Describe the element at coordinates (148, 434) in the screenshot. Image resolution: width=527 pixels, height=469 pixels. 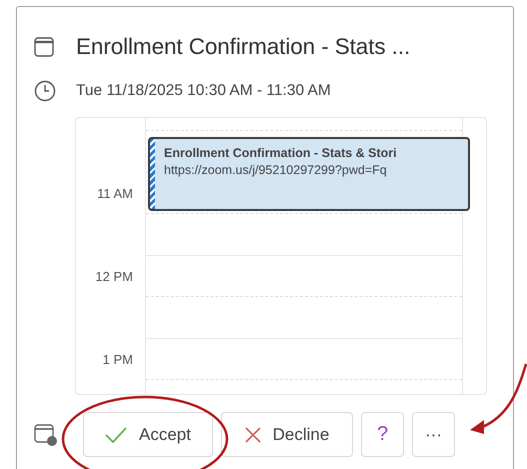
I see `accept-button: Accept` at that location.